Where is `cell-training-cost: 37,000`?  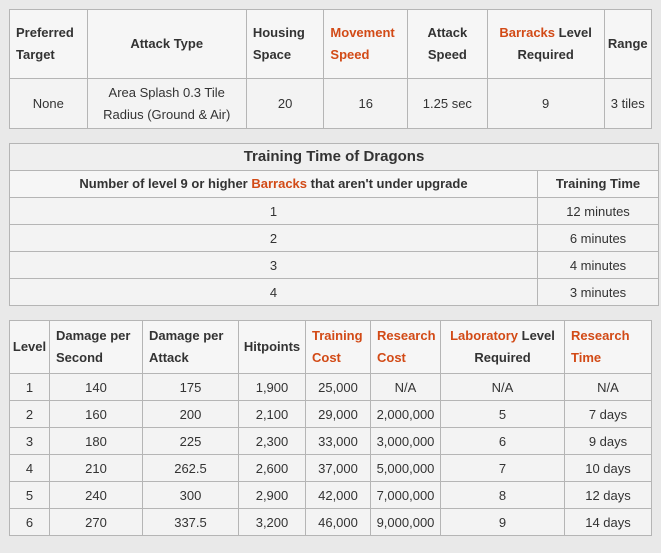 cell-training-cost: 37,000 is located at coordinates (338, 468).